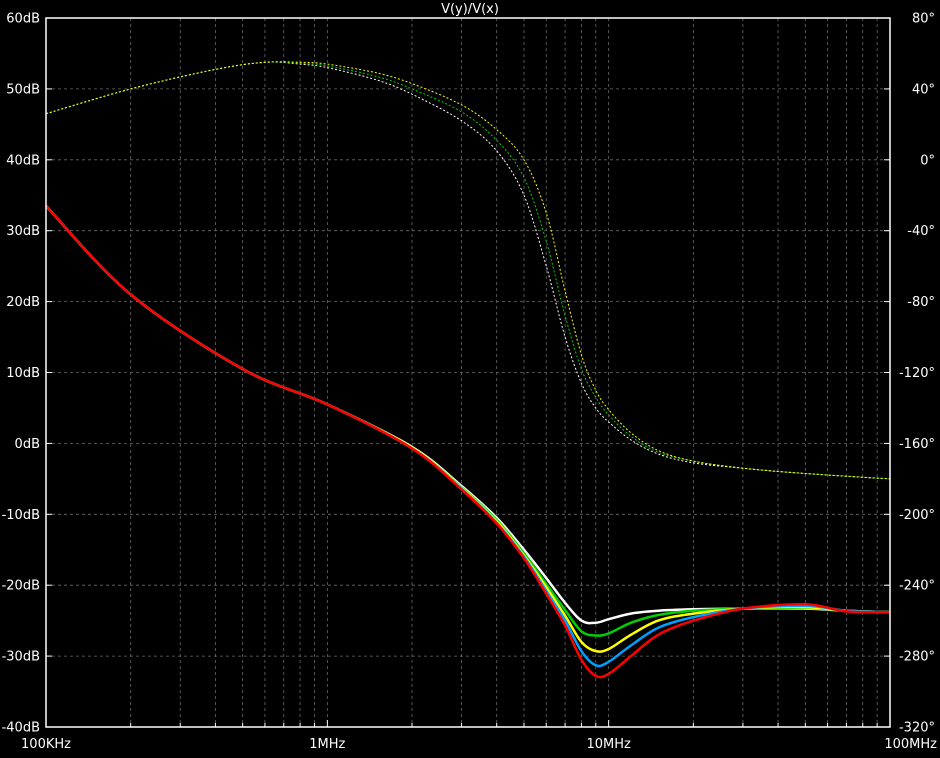 The image size is (940, 758). Describe the element at coordinates (23, 302) in the screenshot. I see `y-left-tick-label: 20dB` at that location.